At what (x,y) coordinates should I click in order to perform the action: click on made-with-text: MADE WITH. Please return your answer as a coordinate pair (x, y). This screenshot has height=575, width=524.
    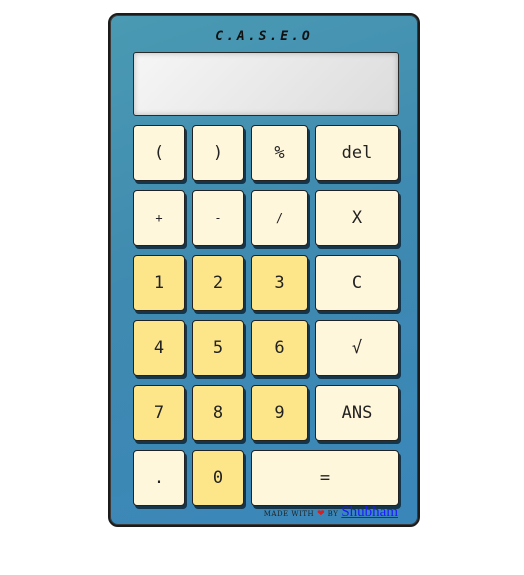
    Looking at the image, I should click on (289, 514).